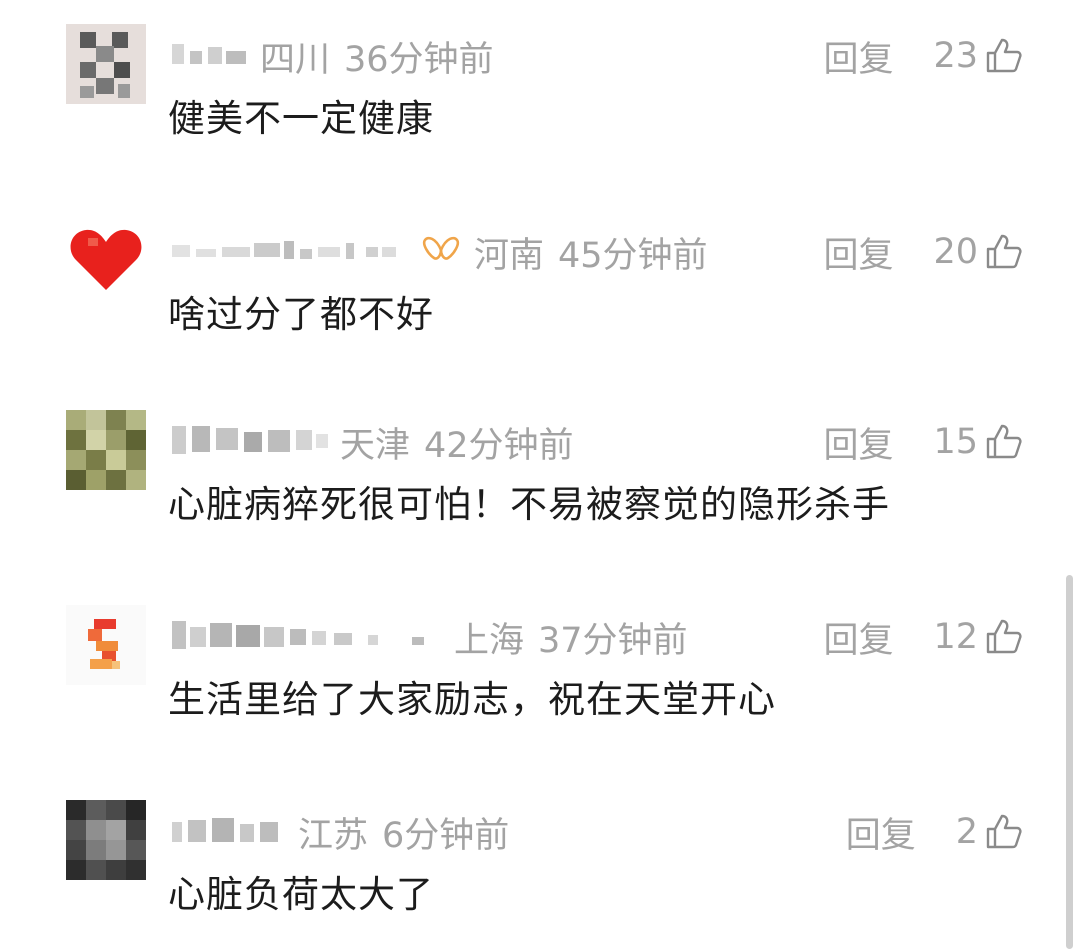 Image resolution: width=1080 pixels, height=949 pixels. What do you see at coordinates (955, 252) in the screenshot?
I see `like-count: 20` at bounding box center [955, 252].